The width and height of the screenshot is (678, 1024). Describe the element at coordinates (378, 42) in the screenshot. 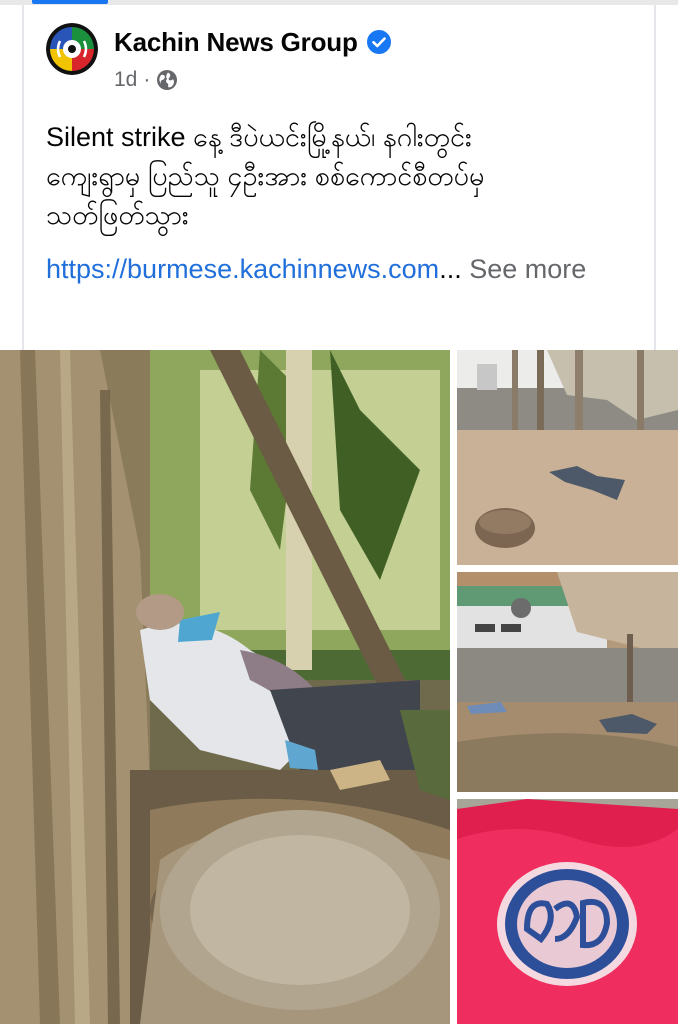

I see `verified-badge-icon` at that location.